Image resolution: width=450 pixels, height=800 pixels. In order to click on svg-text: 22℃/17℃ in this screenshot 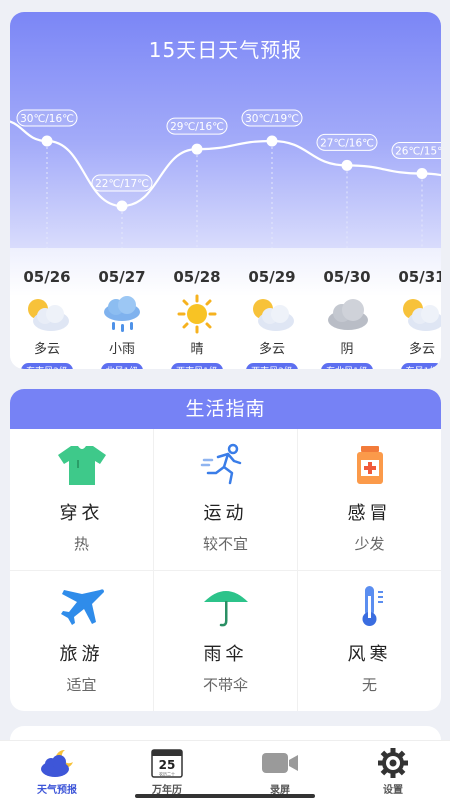, I will do `click(122, 184)`.